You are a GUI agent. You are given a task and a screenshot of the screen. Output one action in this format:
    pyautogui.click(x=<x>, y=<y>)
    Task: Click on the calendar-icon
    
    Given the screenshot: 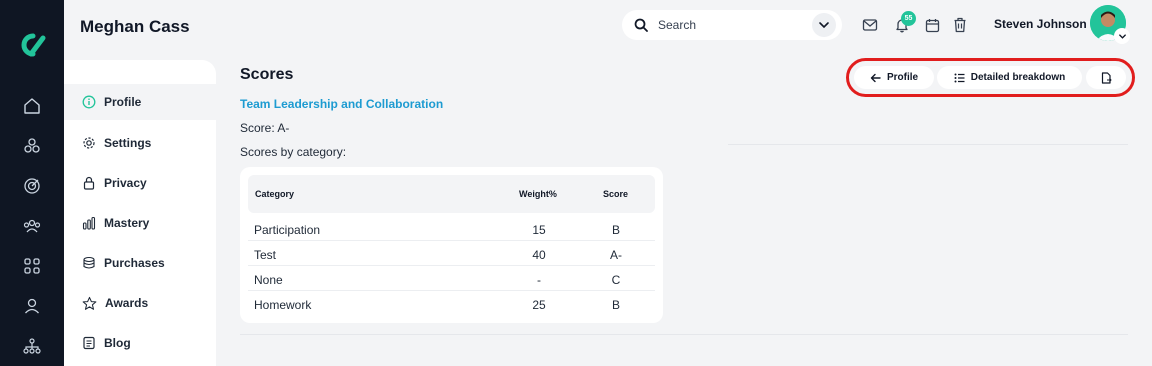 What is the action you would take?
    pyautogui.click(x=932, y=25)
    